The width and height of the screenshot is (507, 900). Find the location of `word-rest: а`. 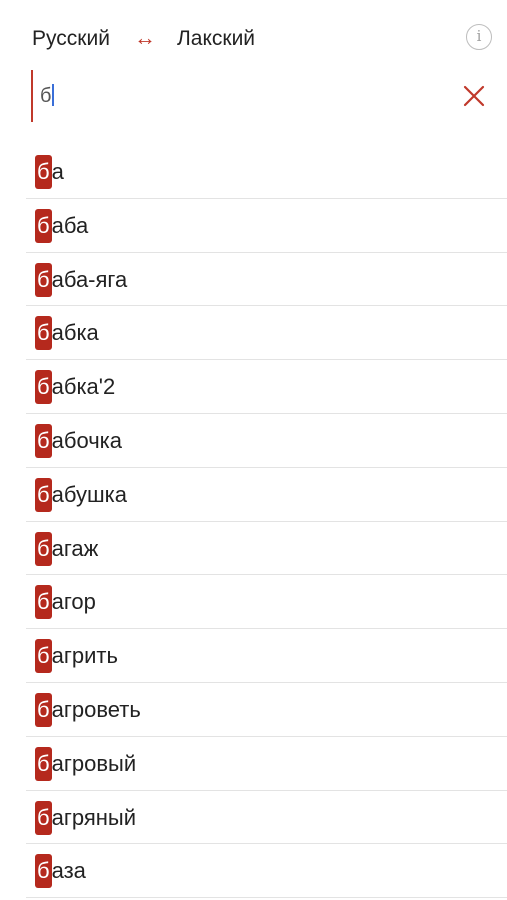

word-rest: а is located at coordinates (57, 171).